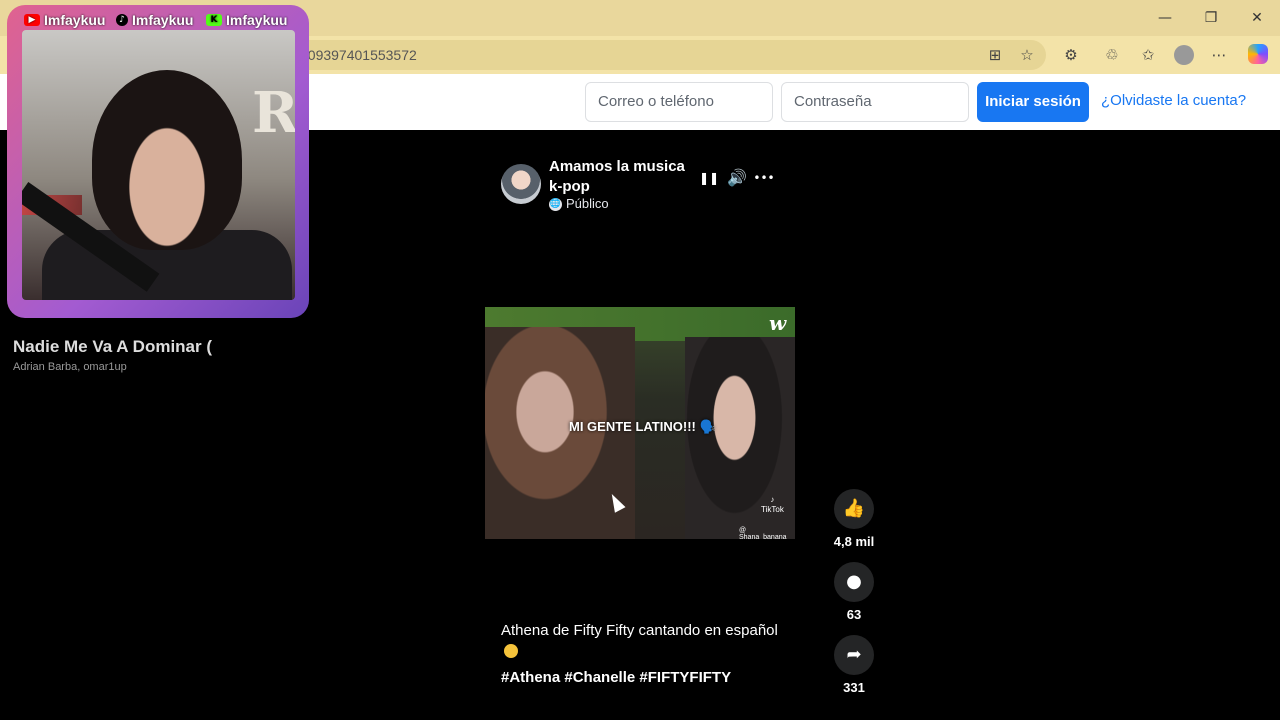 The image size is (1280, 720). Describe the element at coordinates (1148, 55) in the screenshot. I see `favorites-icon: ✩` at that location.